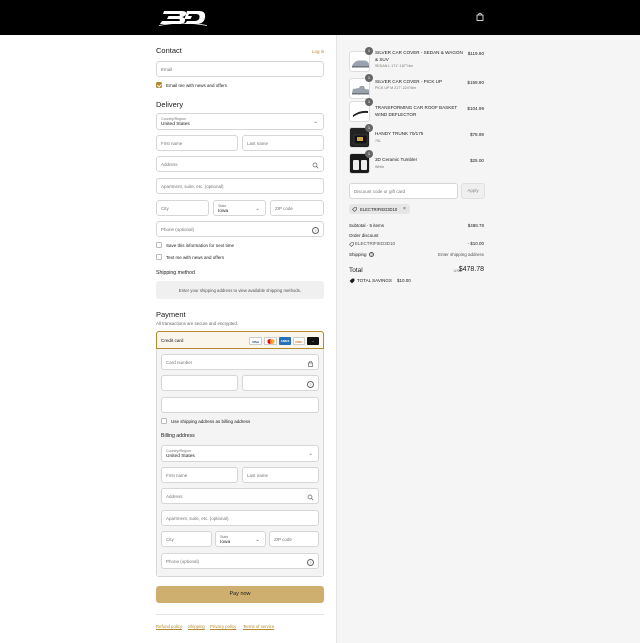 Image resolution: width=640 pixels, height=643 pixels. Describe the element at coordinates (196, 626) in the screenshot. I see `shipping-link: Shipping` at that location.